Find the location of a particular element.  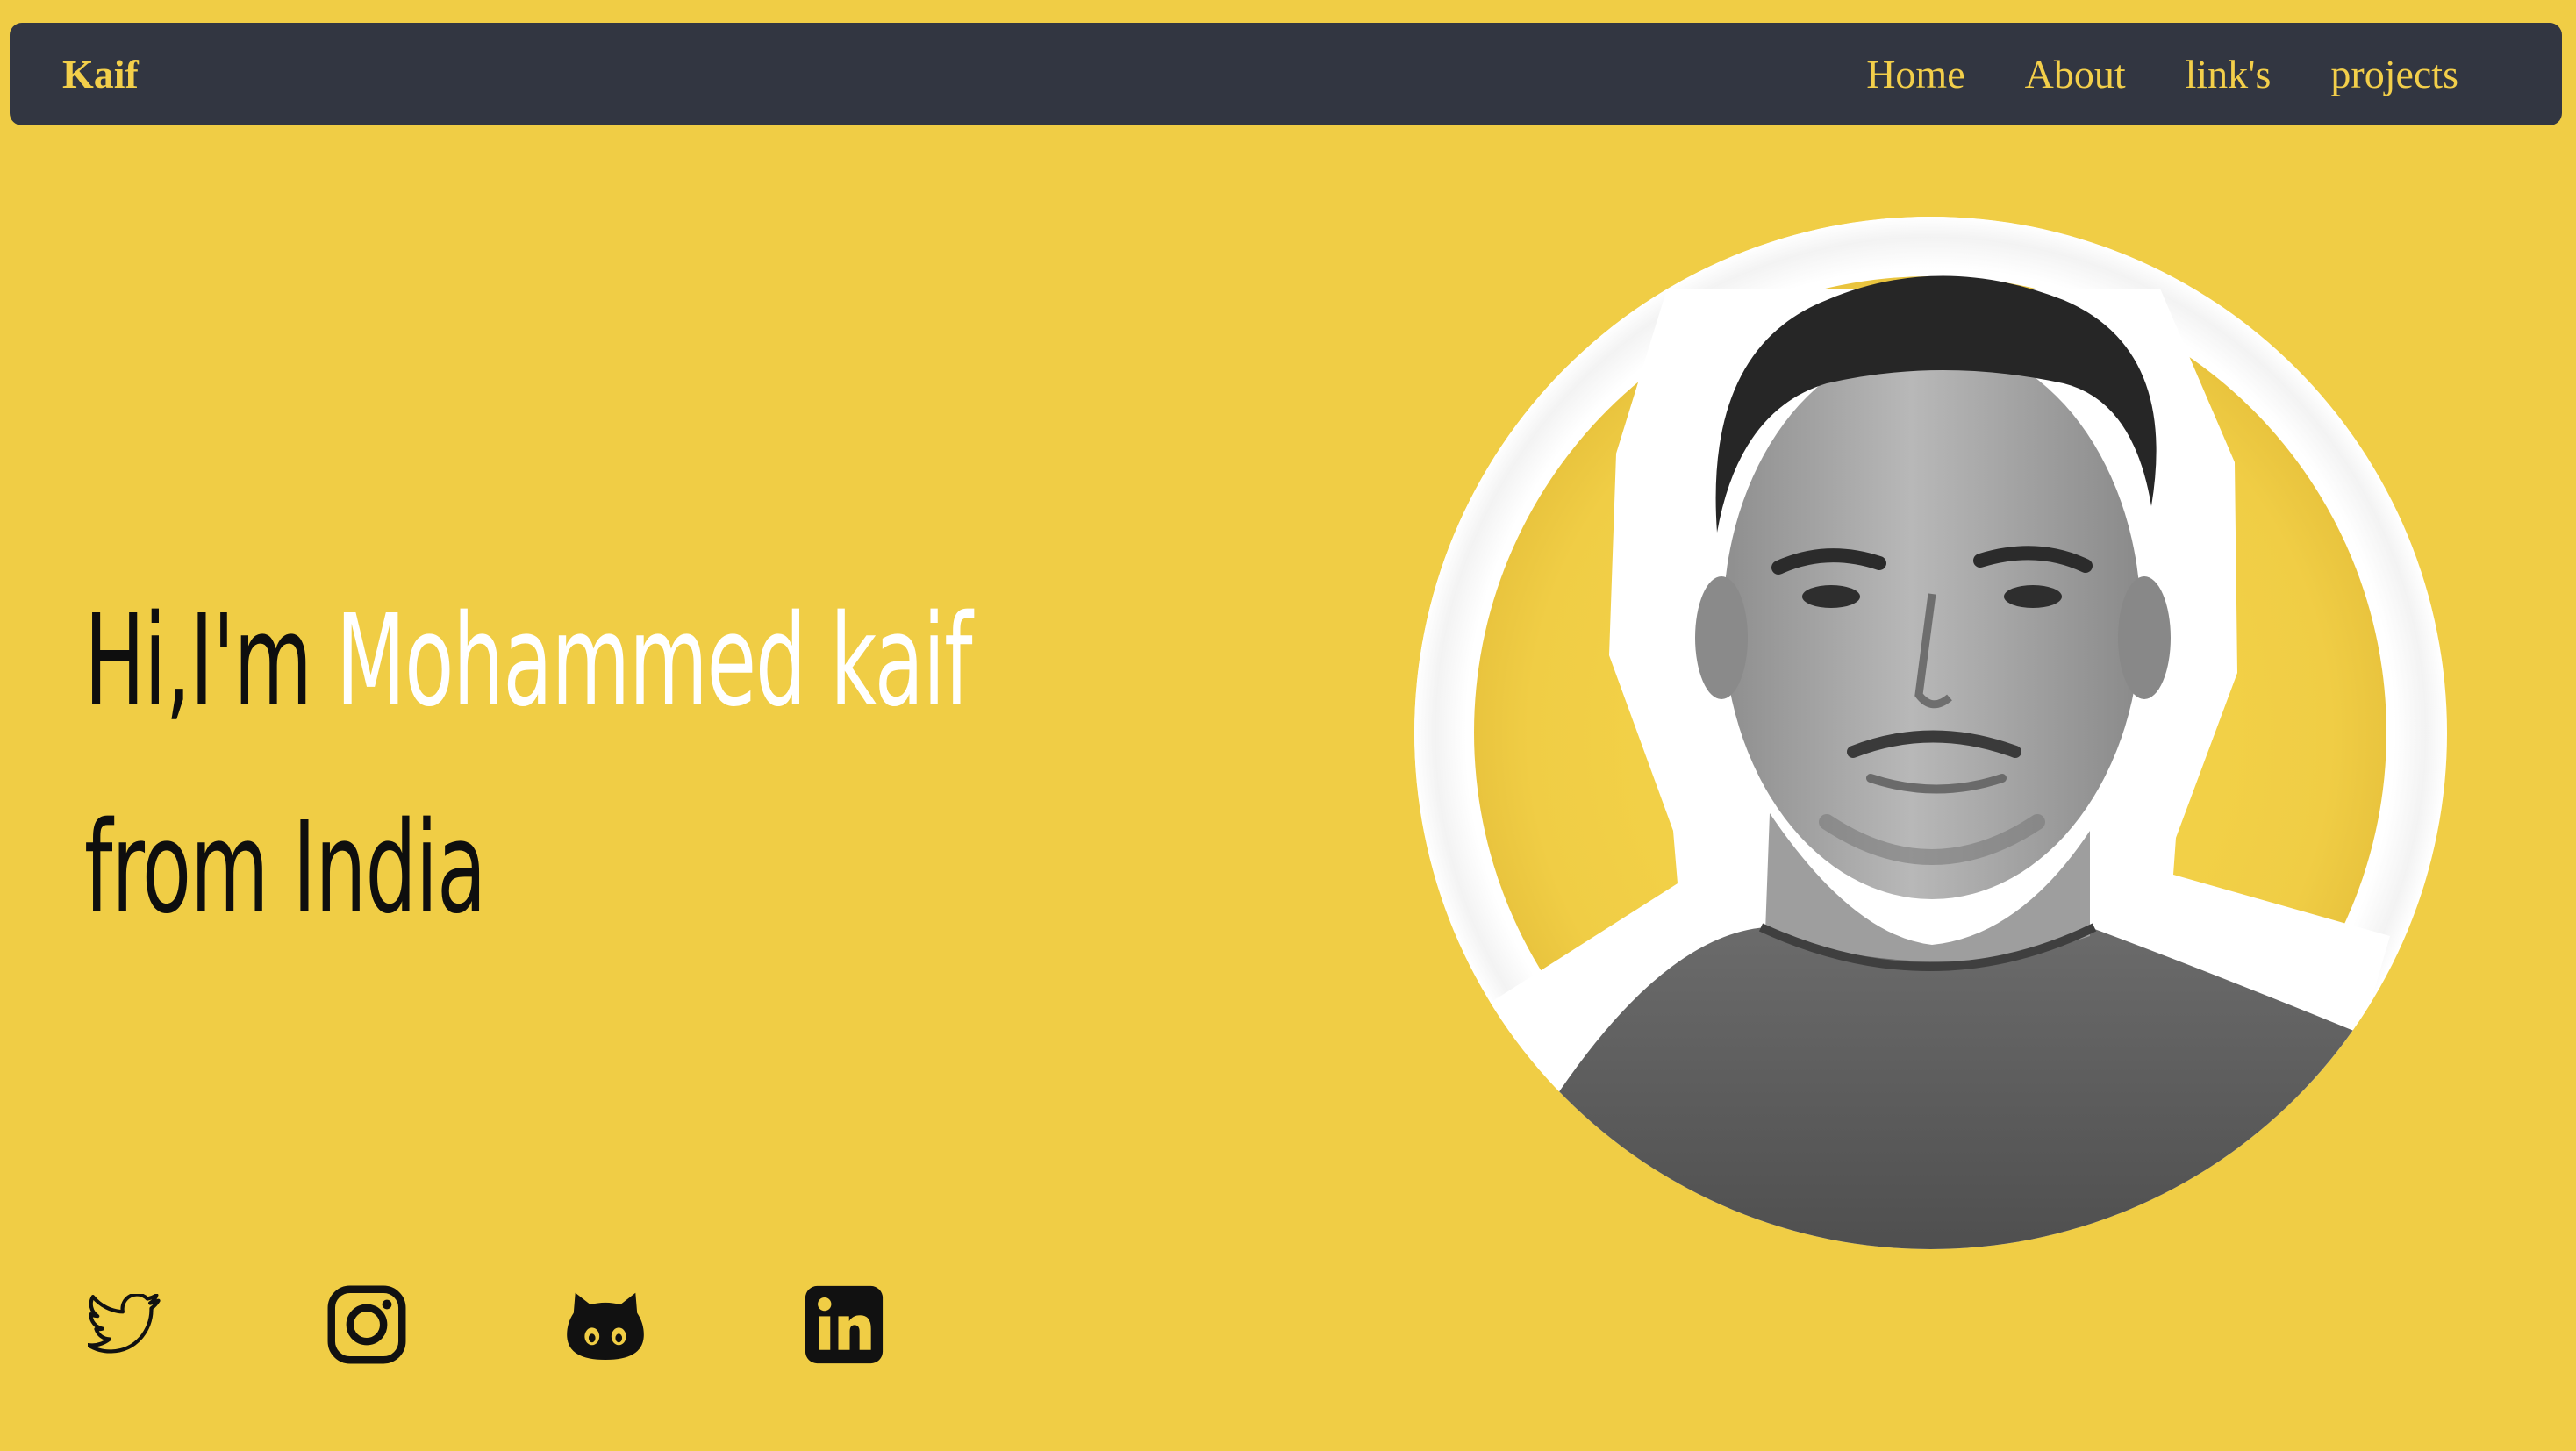

github-link is located at coordinates (684, 1325).